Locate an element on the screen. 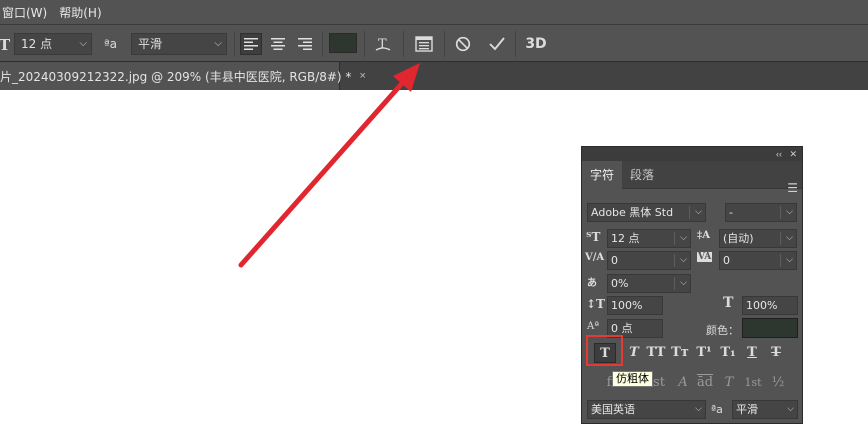 This screenshot has width=868, height=429. tracking-value: 0 is located at coordinates (726, 260).